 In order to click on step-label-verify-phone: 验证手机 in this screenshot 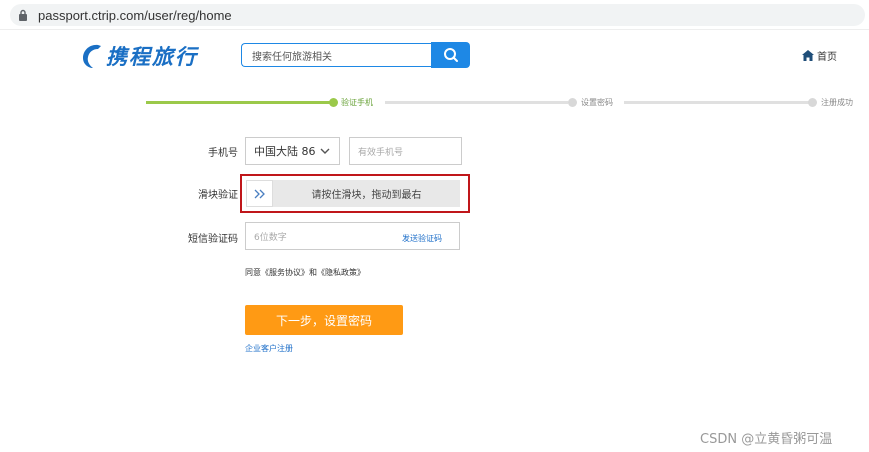, I will do `click(357, 102)`.